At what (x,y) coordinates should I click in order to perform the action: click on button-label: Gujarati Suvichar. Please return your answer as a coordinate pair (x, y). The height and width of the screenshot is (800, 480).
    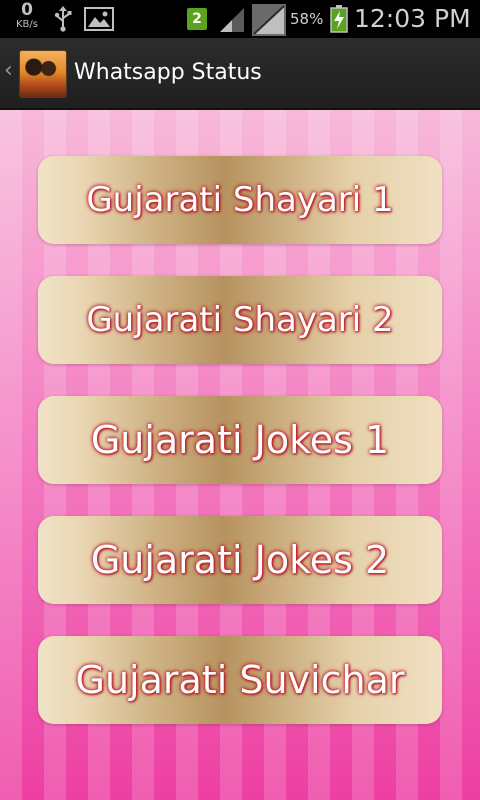
    Looking at the image, I should click on (240, 680).